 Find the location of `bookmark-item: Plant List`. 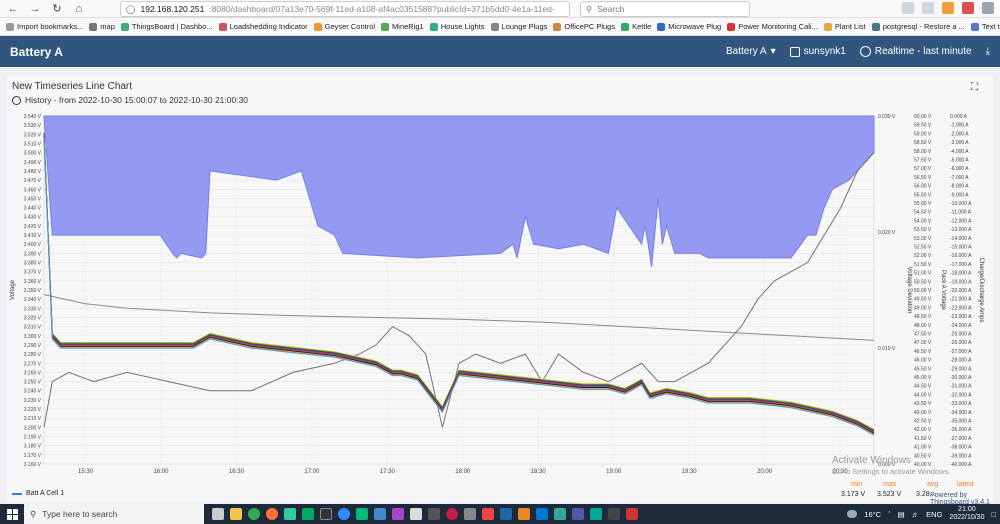

bookmark-item: Plant List is located at coordinates (844, 26).